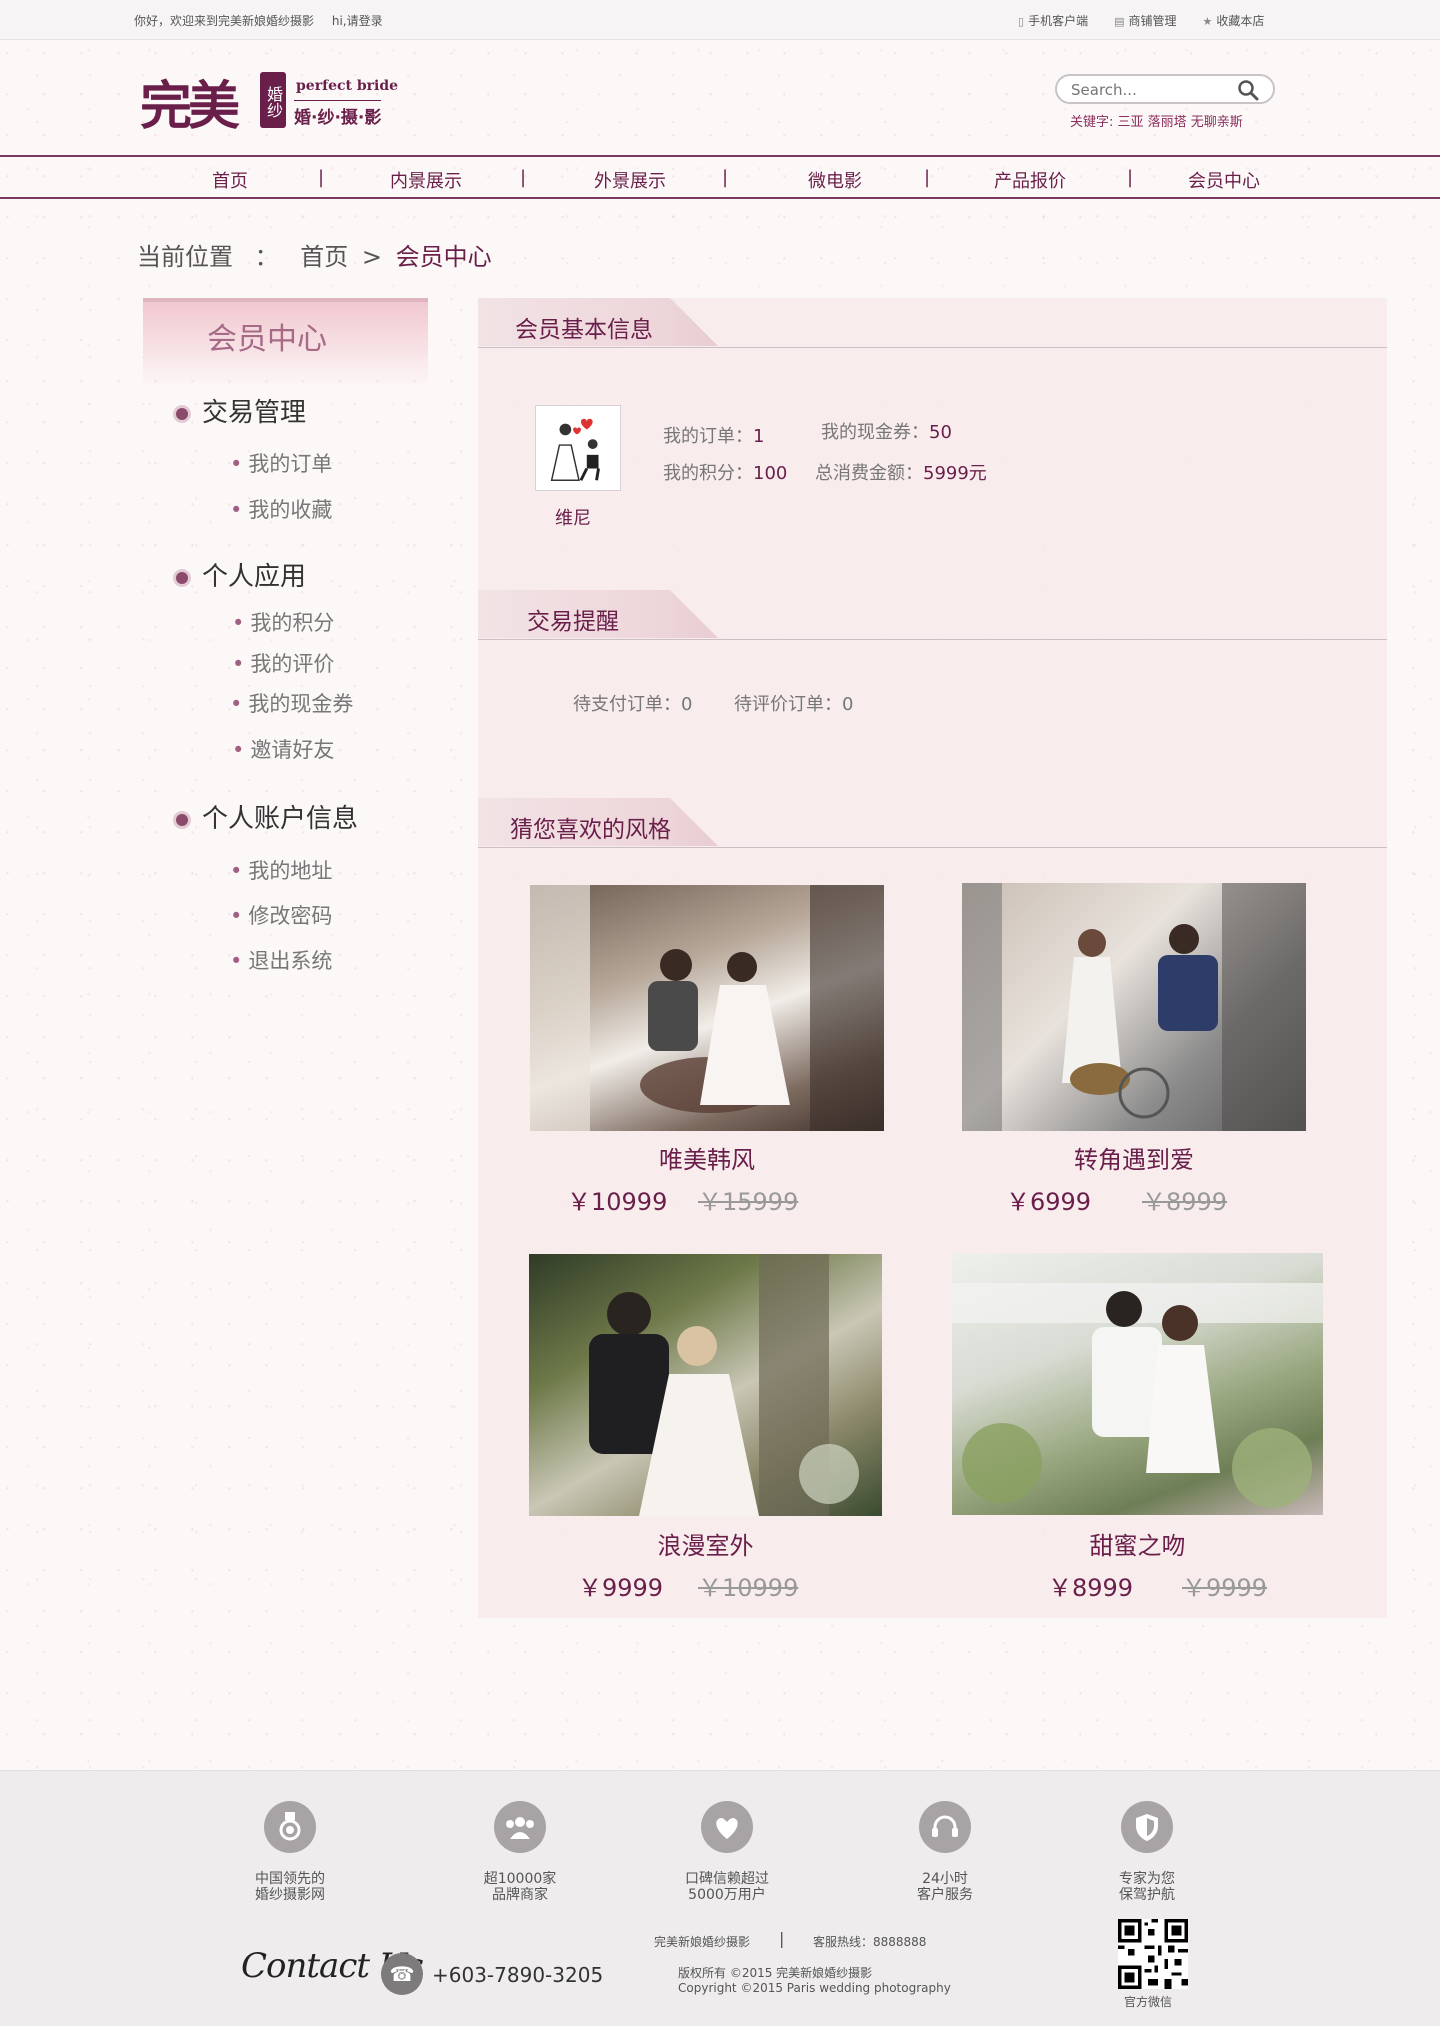  What do you see at coordinates (1053, 20) in the screenshot?
I see `mobile-client-link: ▯ 手机客户端` at bounding box center [1053, 20].